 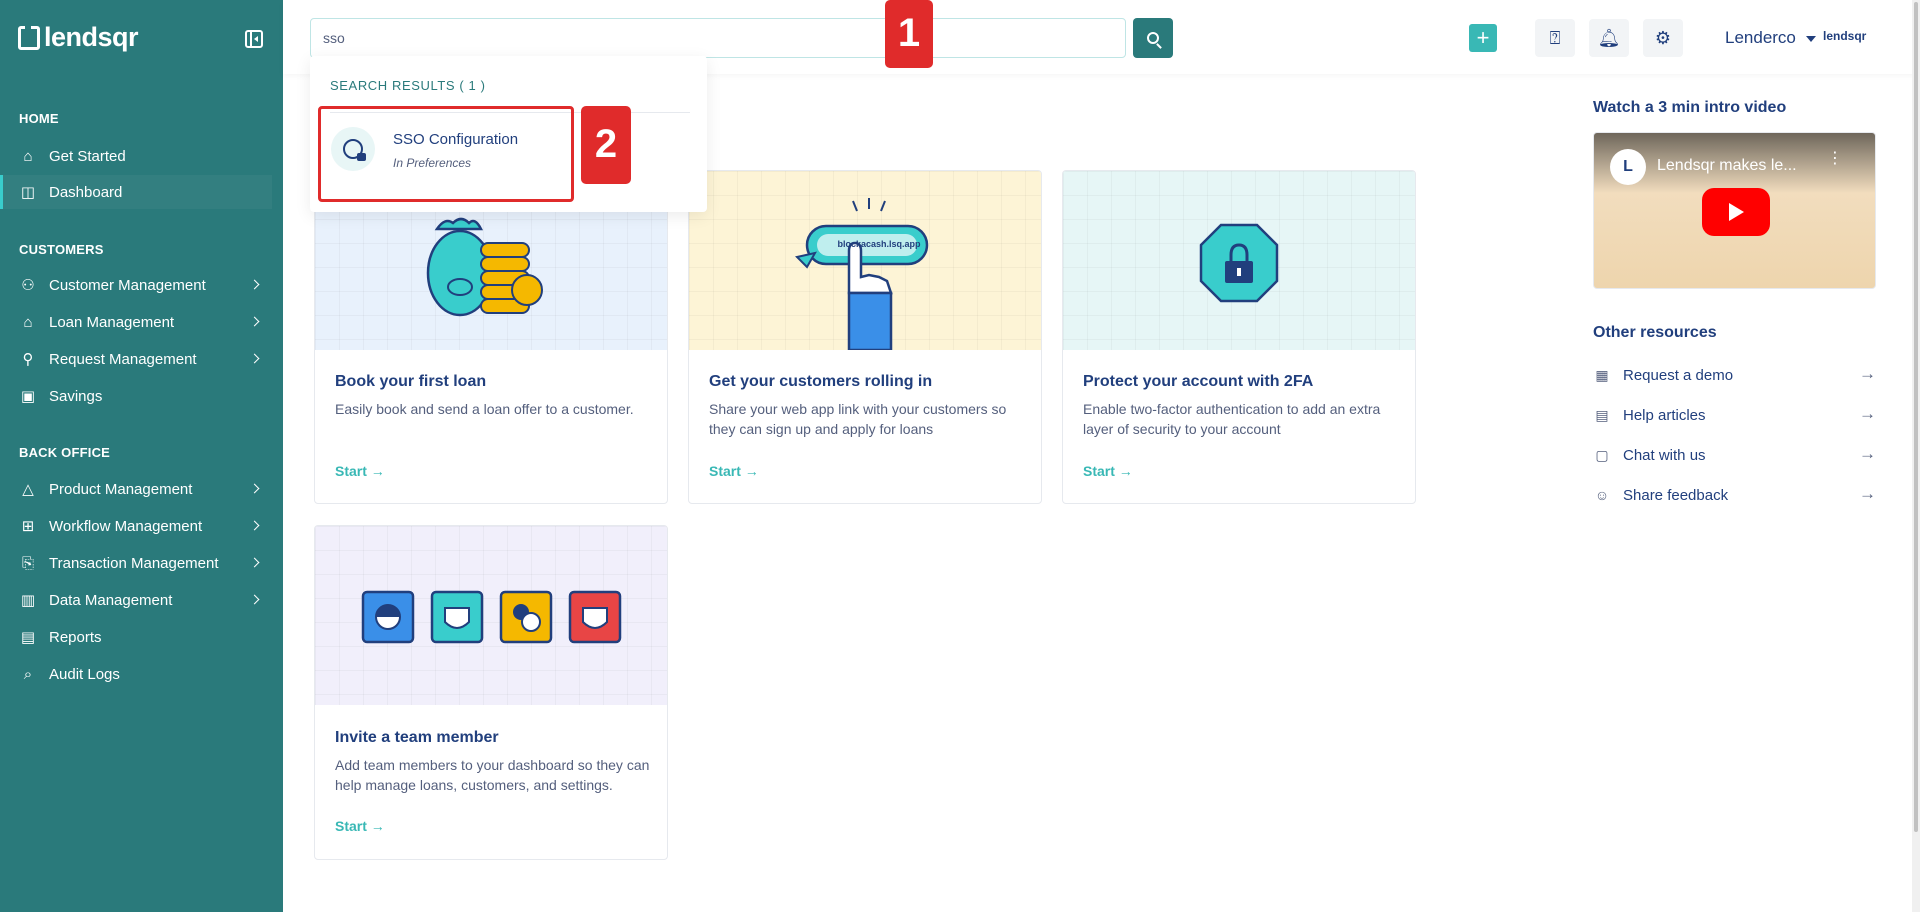 What do you see at coordinates (136, 396) in the screenshot?
I see `sidebar-item-savings: ▣ Savings` at bounding box center [136, 396].